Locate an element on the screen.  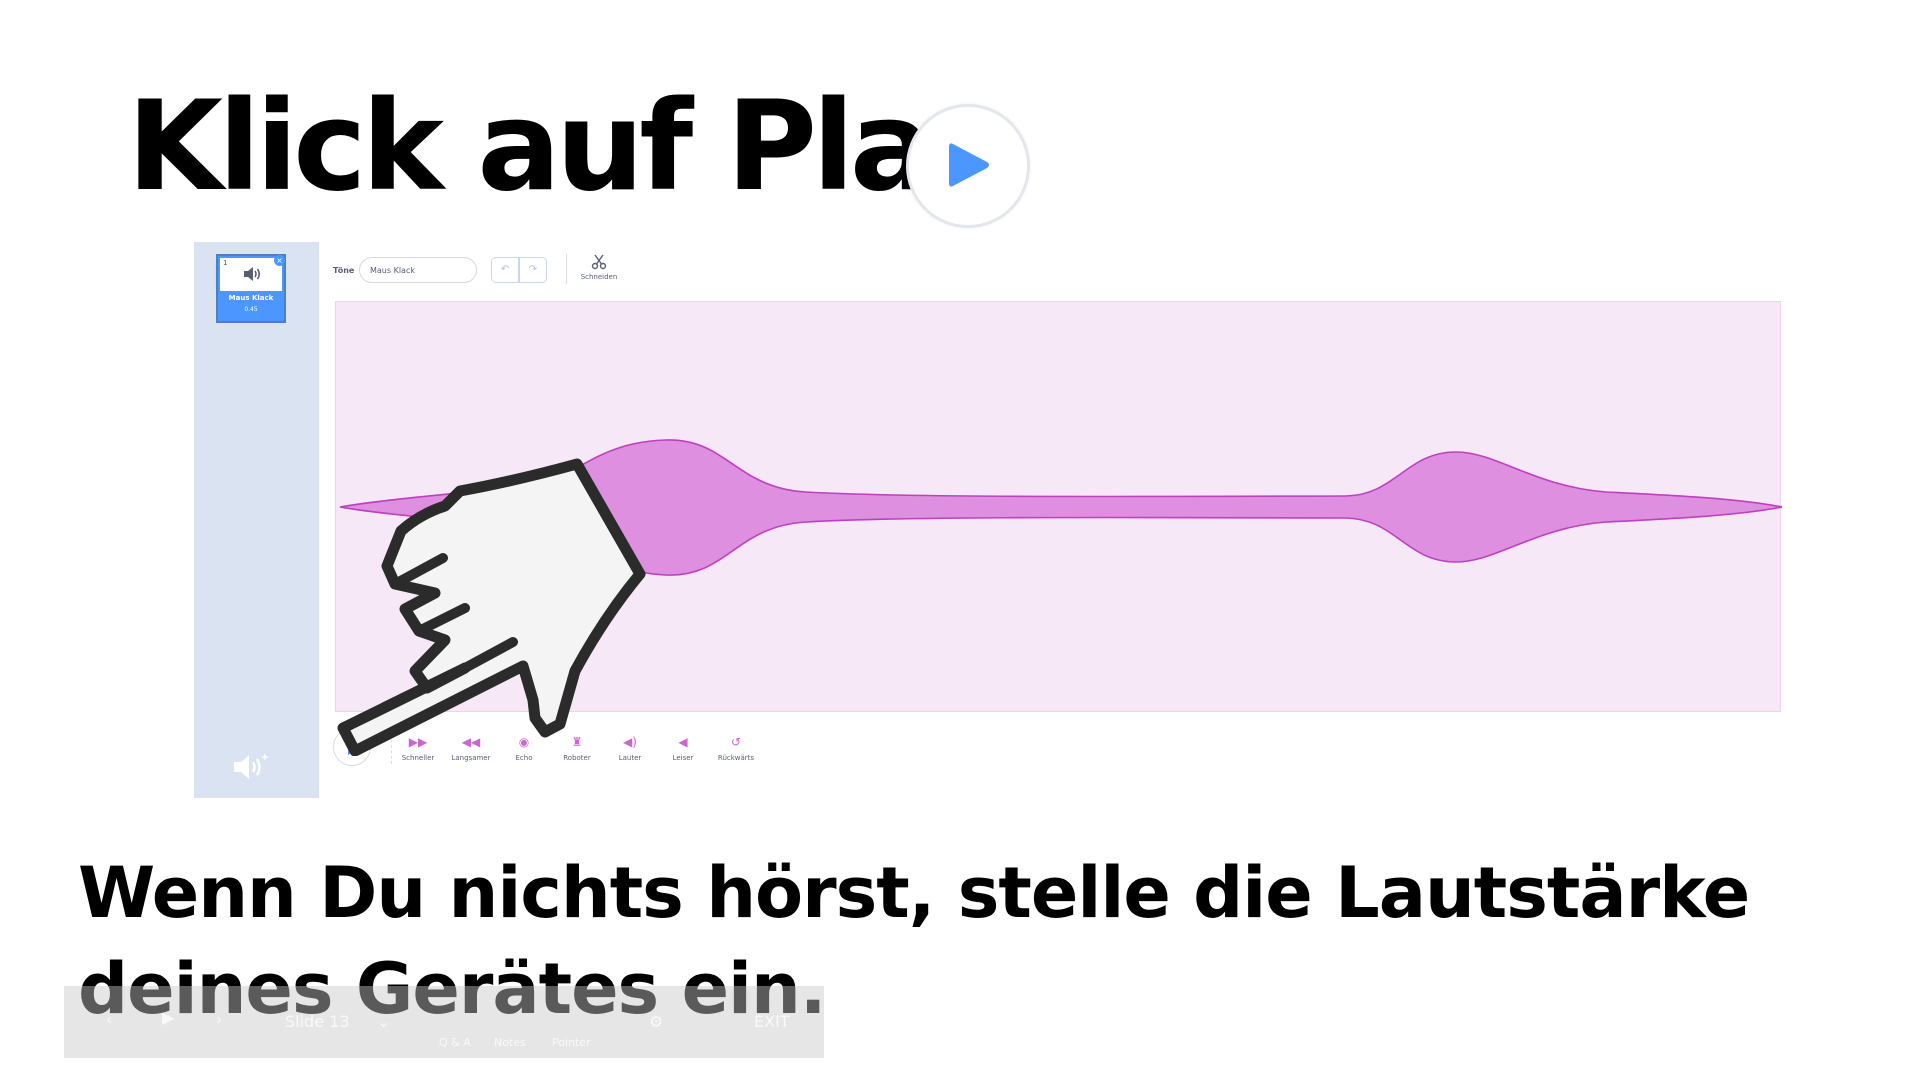
sound-name-input: Maus Klack is located at coordinates (418, 270).